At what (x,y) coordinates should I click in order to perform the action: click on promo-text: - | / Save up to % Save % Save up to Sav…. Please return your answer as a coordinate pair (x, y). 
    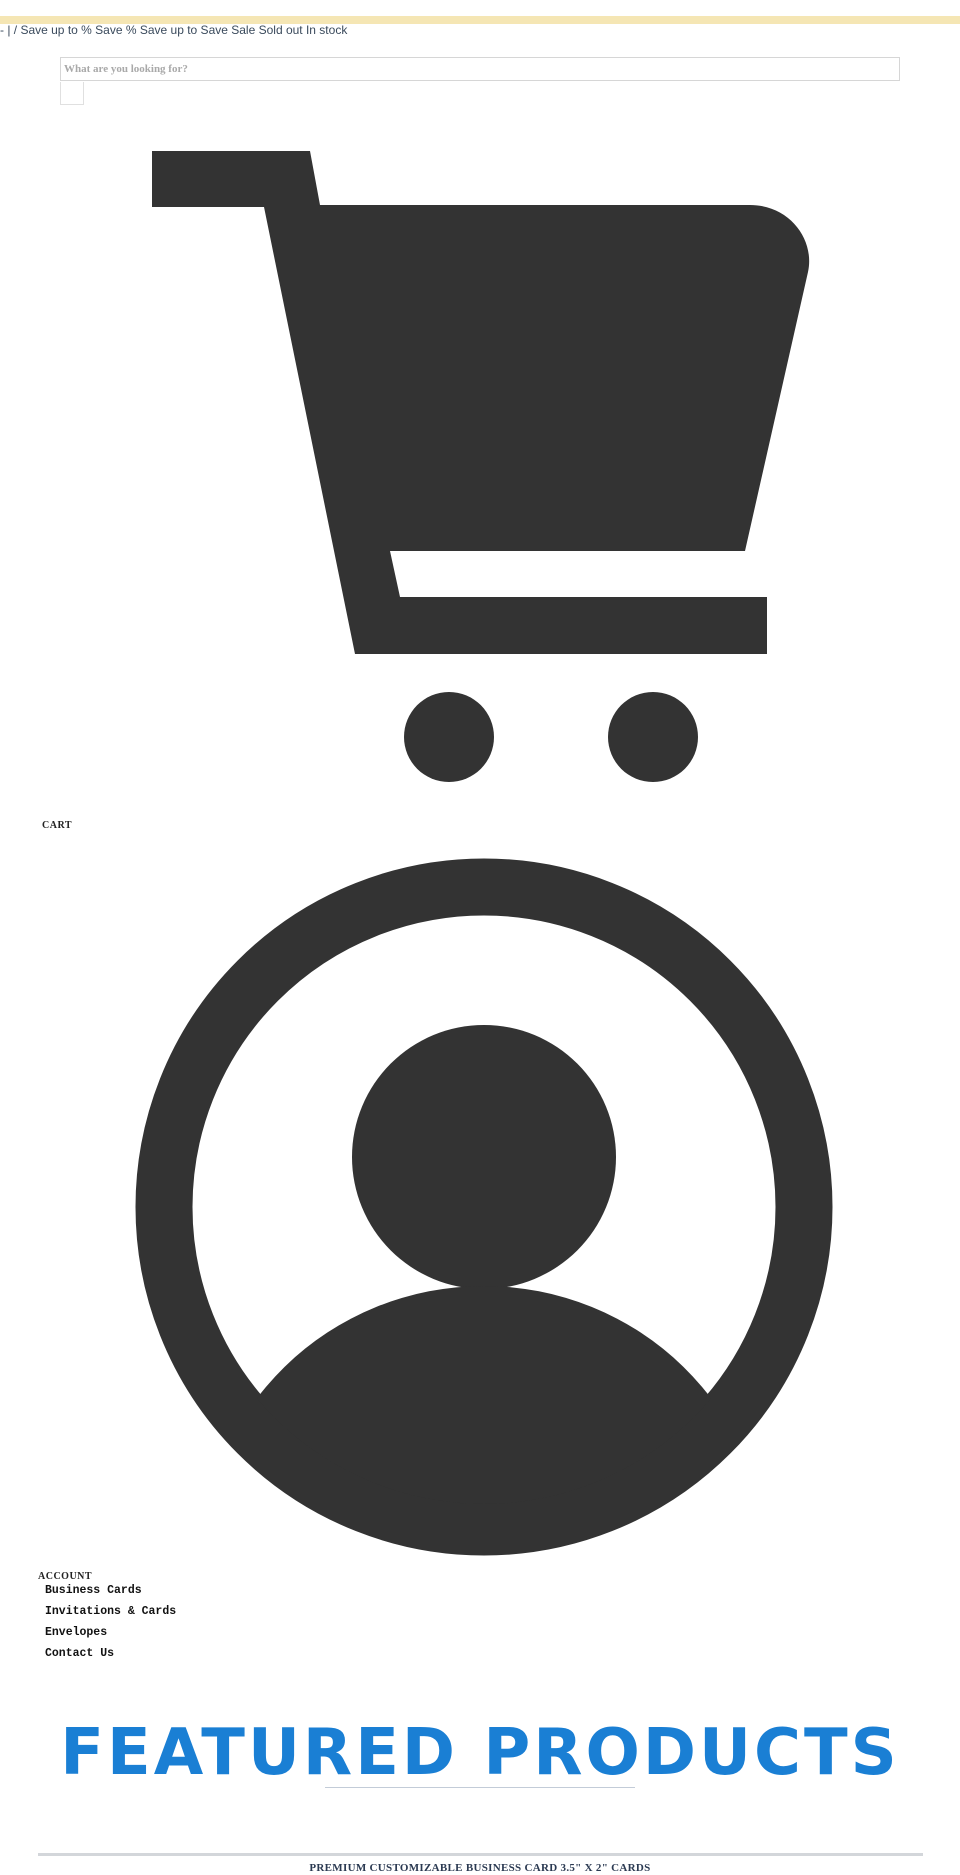
    Looking at the image, I should click on (174, 30).